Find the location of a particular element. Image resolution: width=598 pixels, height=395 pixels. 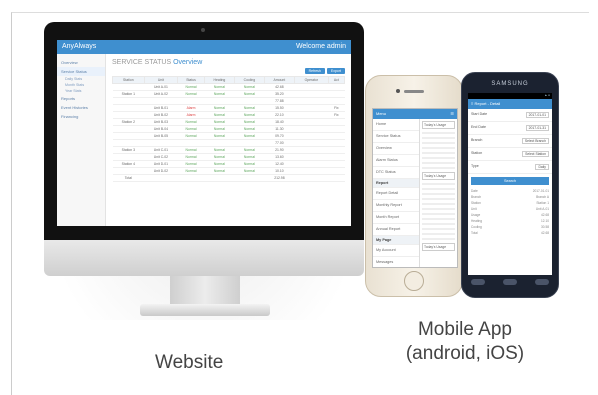

iphone-menu-item: Overview is located at coordinates (396, 149).